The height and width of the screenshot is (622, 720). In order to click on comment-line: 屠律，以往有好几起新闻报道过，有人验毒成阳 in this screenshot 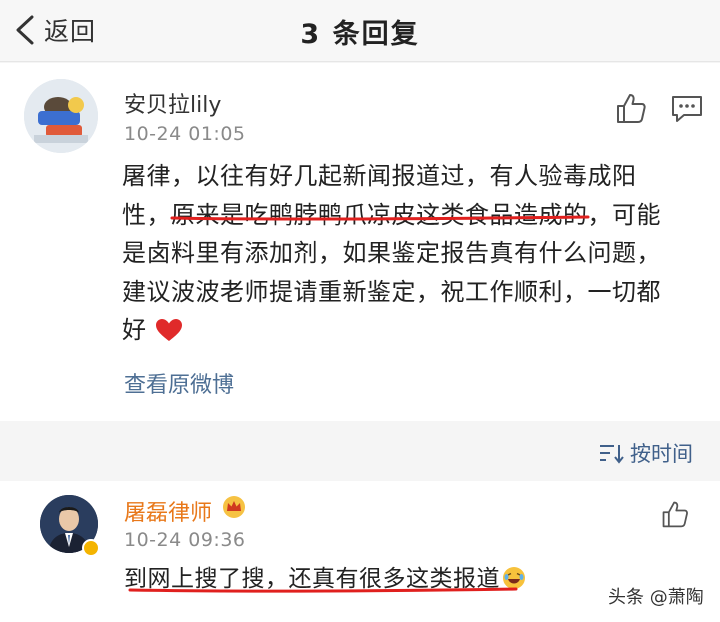, I will do `click(379, 176)`.